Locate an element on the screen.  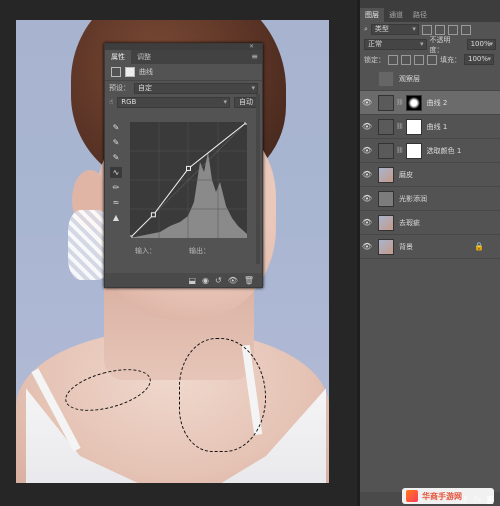
panel-menu-icon: ≡ is located at coordinates (254, 56).